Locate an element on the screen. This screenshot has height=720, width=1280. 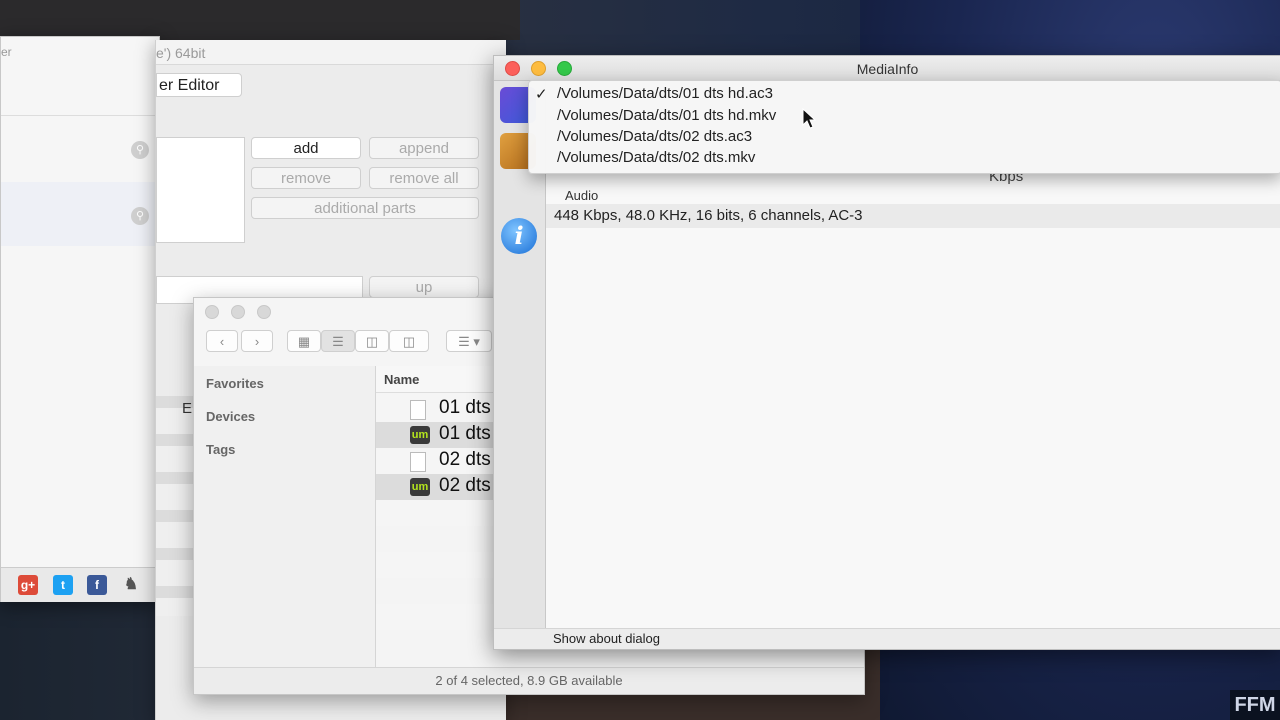
mouse-cursor-icon is located at coordinates (809, 118).